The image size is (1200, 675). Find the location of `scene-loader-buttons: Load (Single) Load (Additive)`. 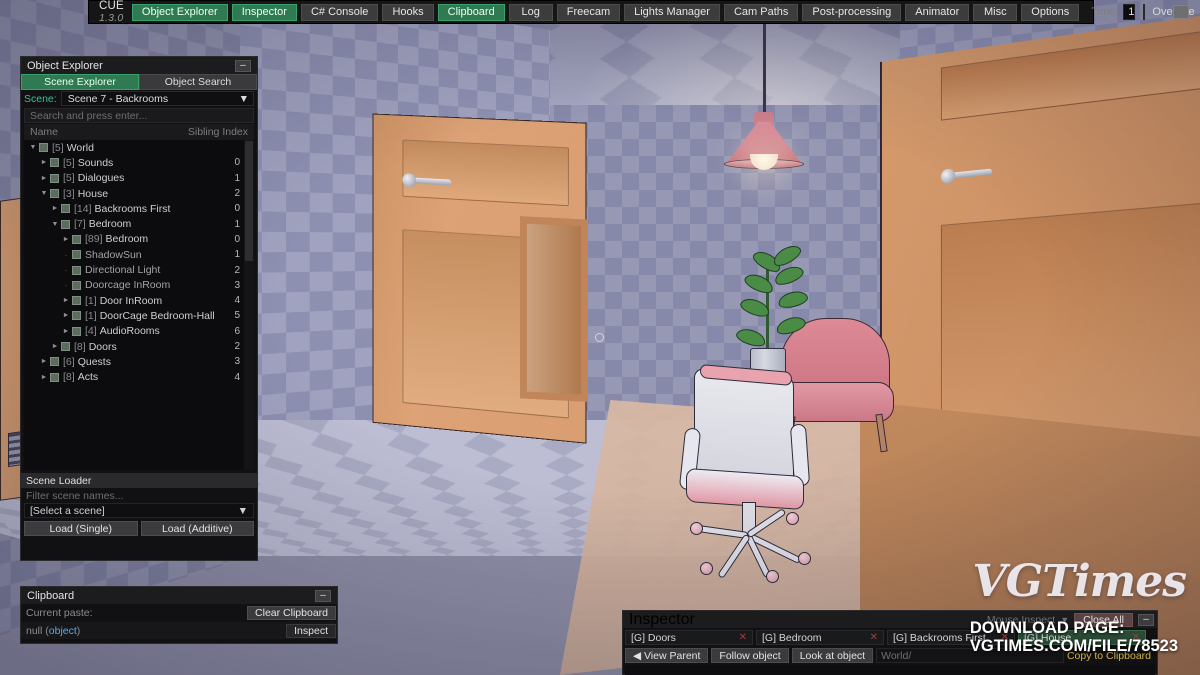

scene-loader-buttons: Load (Single) Load (Additive) is located at coordinates (139, 528).